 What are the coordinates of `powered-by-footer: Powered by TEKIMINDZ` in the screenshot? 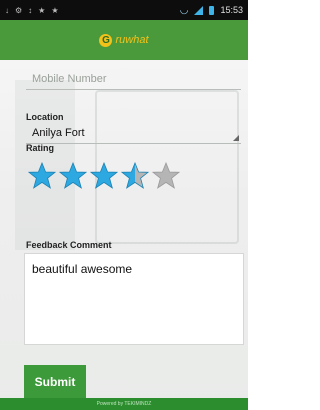 It's located at (124, 404).